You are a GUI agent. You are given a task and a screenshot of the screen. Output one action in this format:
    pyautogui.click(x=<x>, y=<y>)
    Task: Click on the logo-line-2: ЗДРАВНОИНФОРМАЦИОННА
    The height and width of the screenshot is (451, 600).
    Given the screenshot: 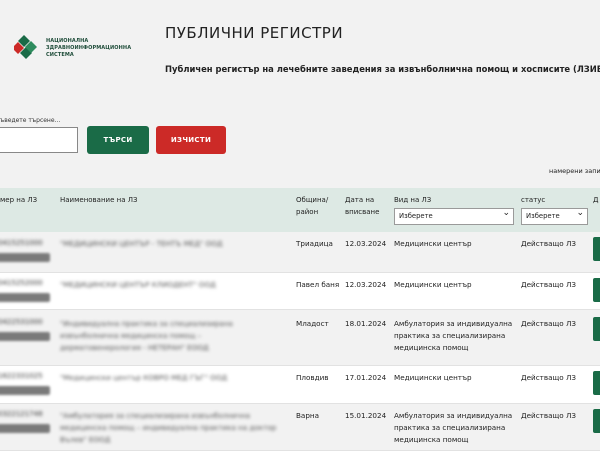 What is the action you would take?
    pyautogui.click(x=89, y=48)
    